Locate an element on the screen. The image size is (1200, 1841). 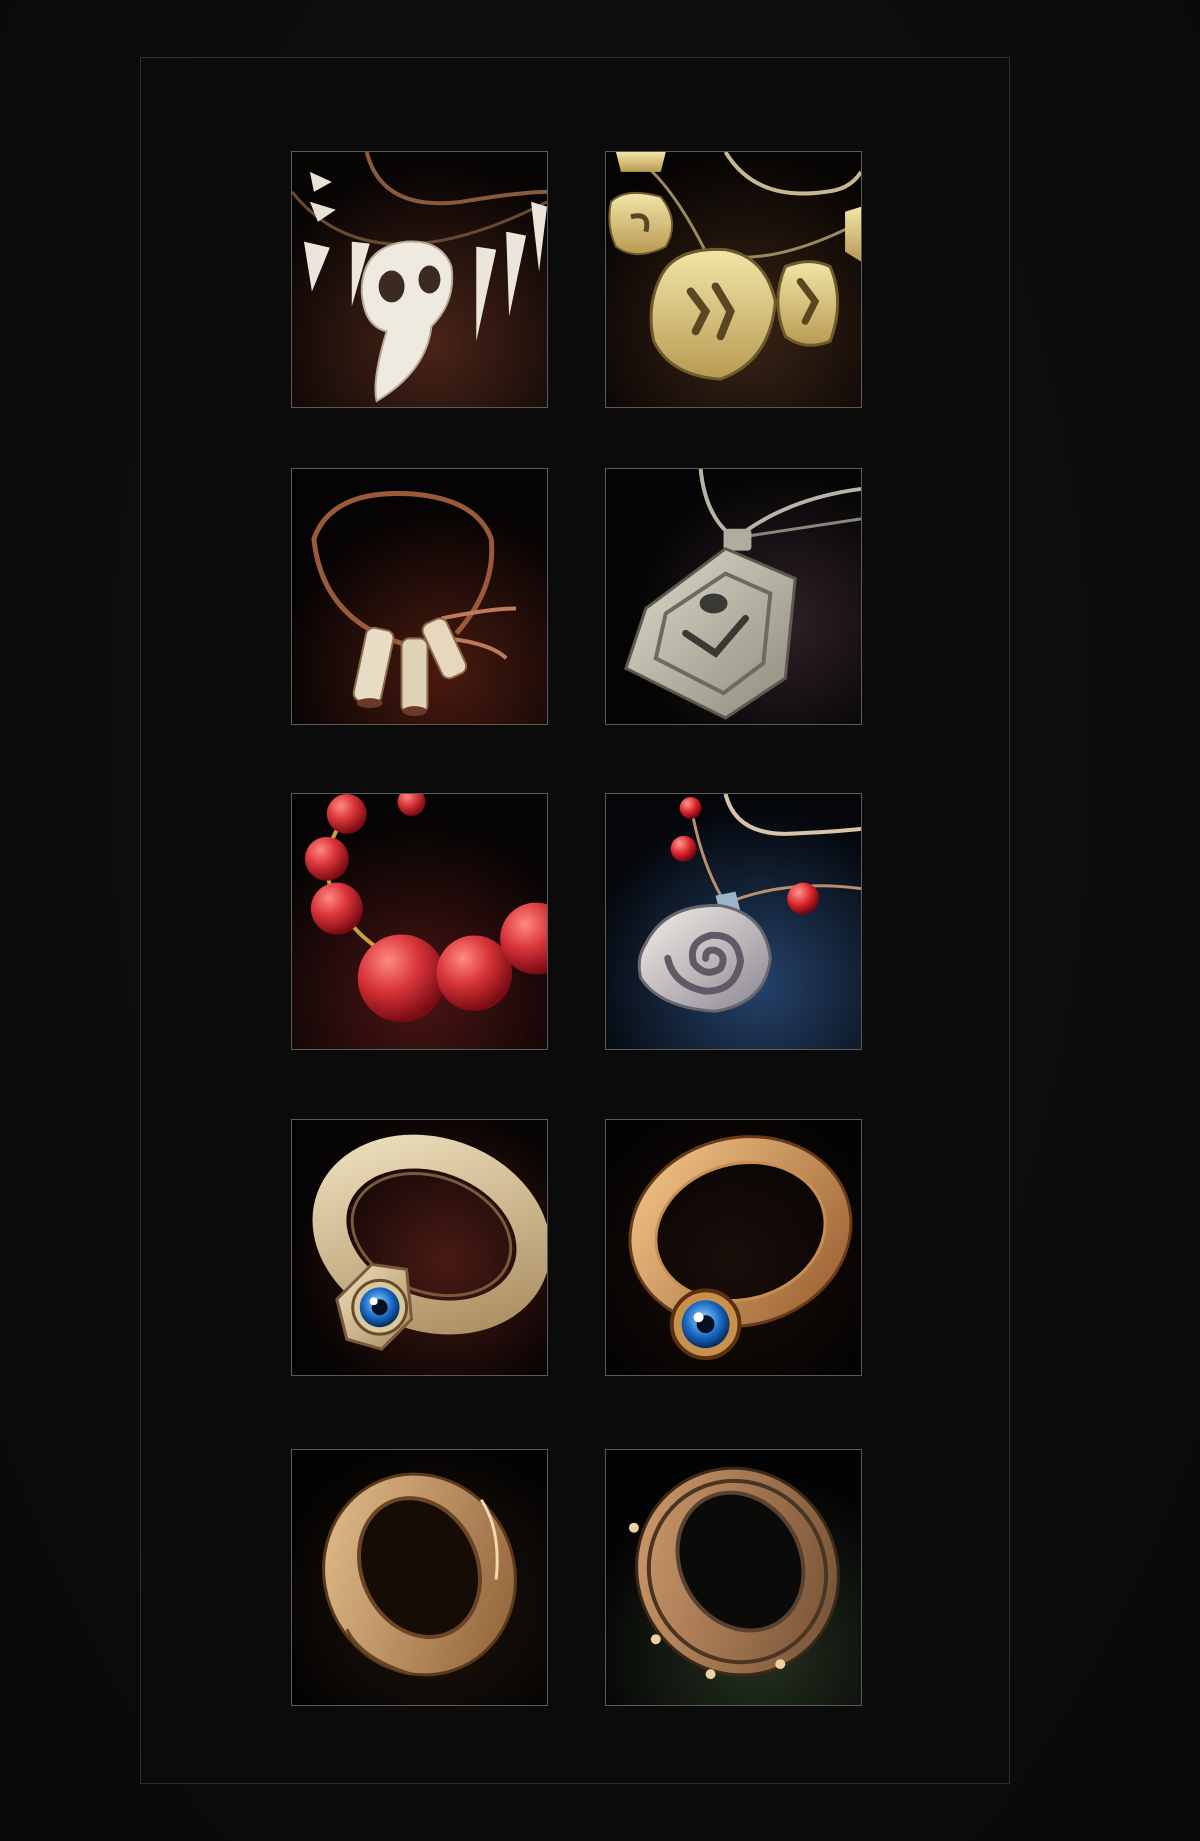
studded-bronze-ring-icon is located at coordinates (733, 1577).